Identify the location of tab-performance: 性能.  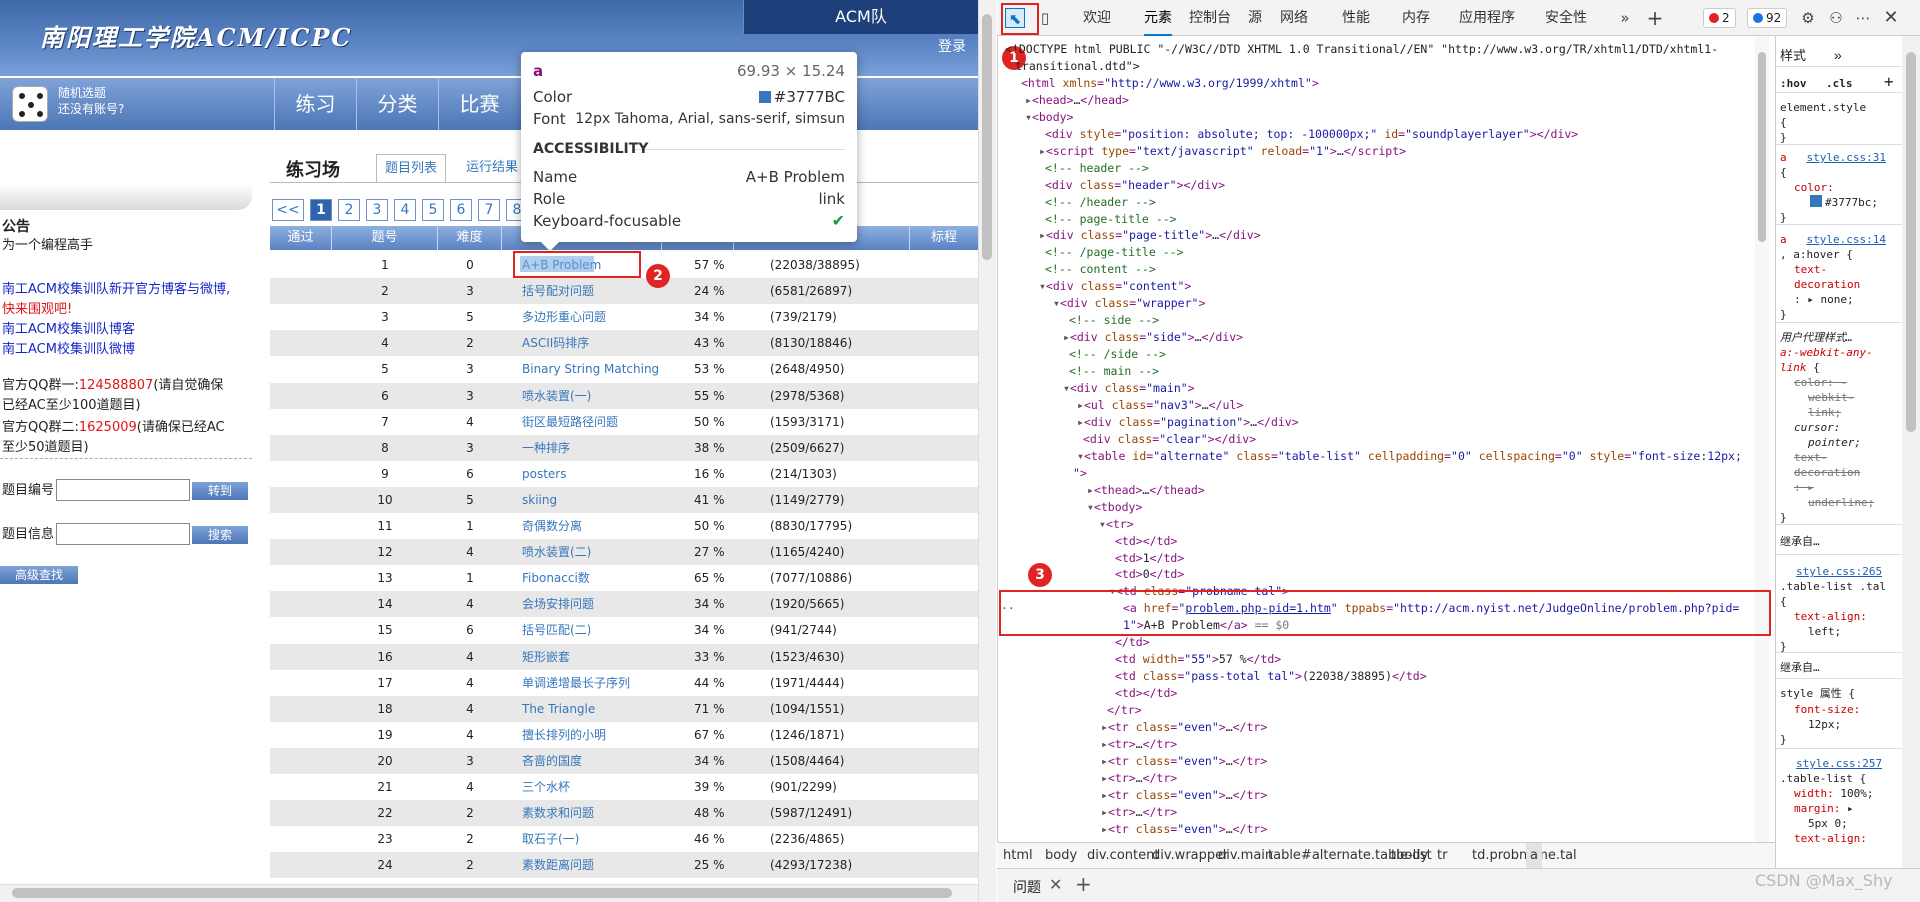
(1356, 18).